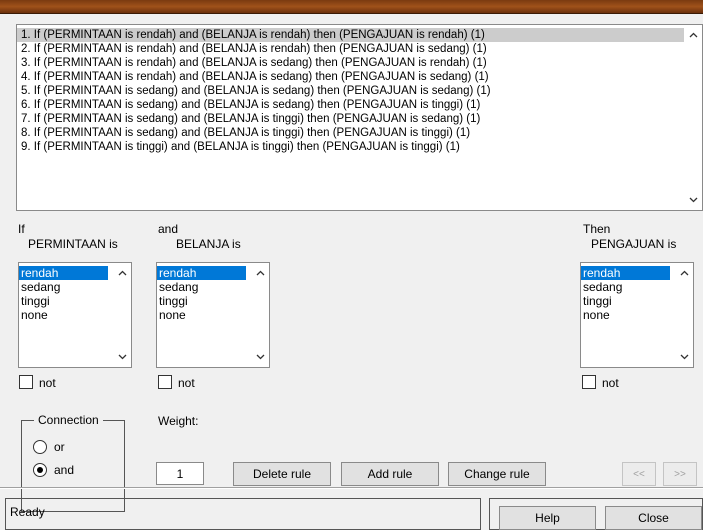 The height and width of the screenshot is (530, 703). What do you see at coordinates (63, 301) in the screenshot?
I see `input1-mf-item: tinggi` at bounding box center [63, 301].